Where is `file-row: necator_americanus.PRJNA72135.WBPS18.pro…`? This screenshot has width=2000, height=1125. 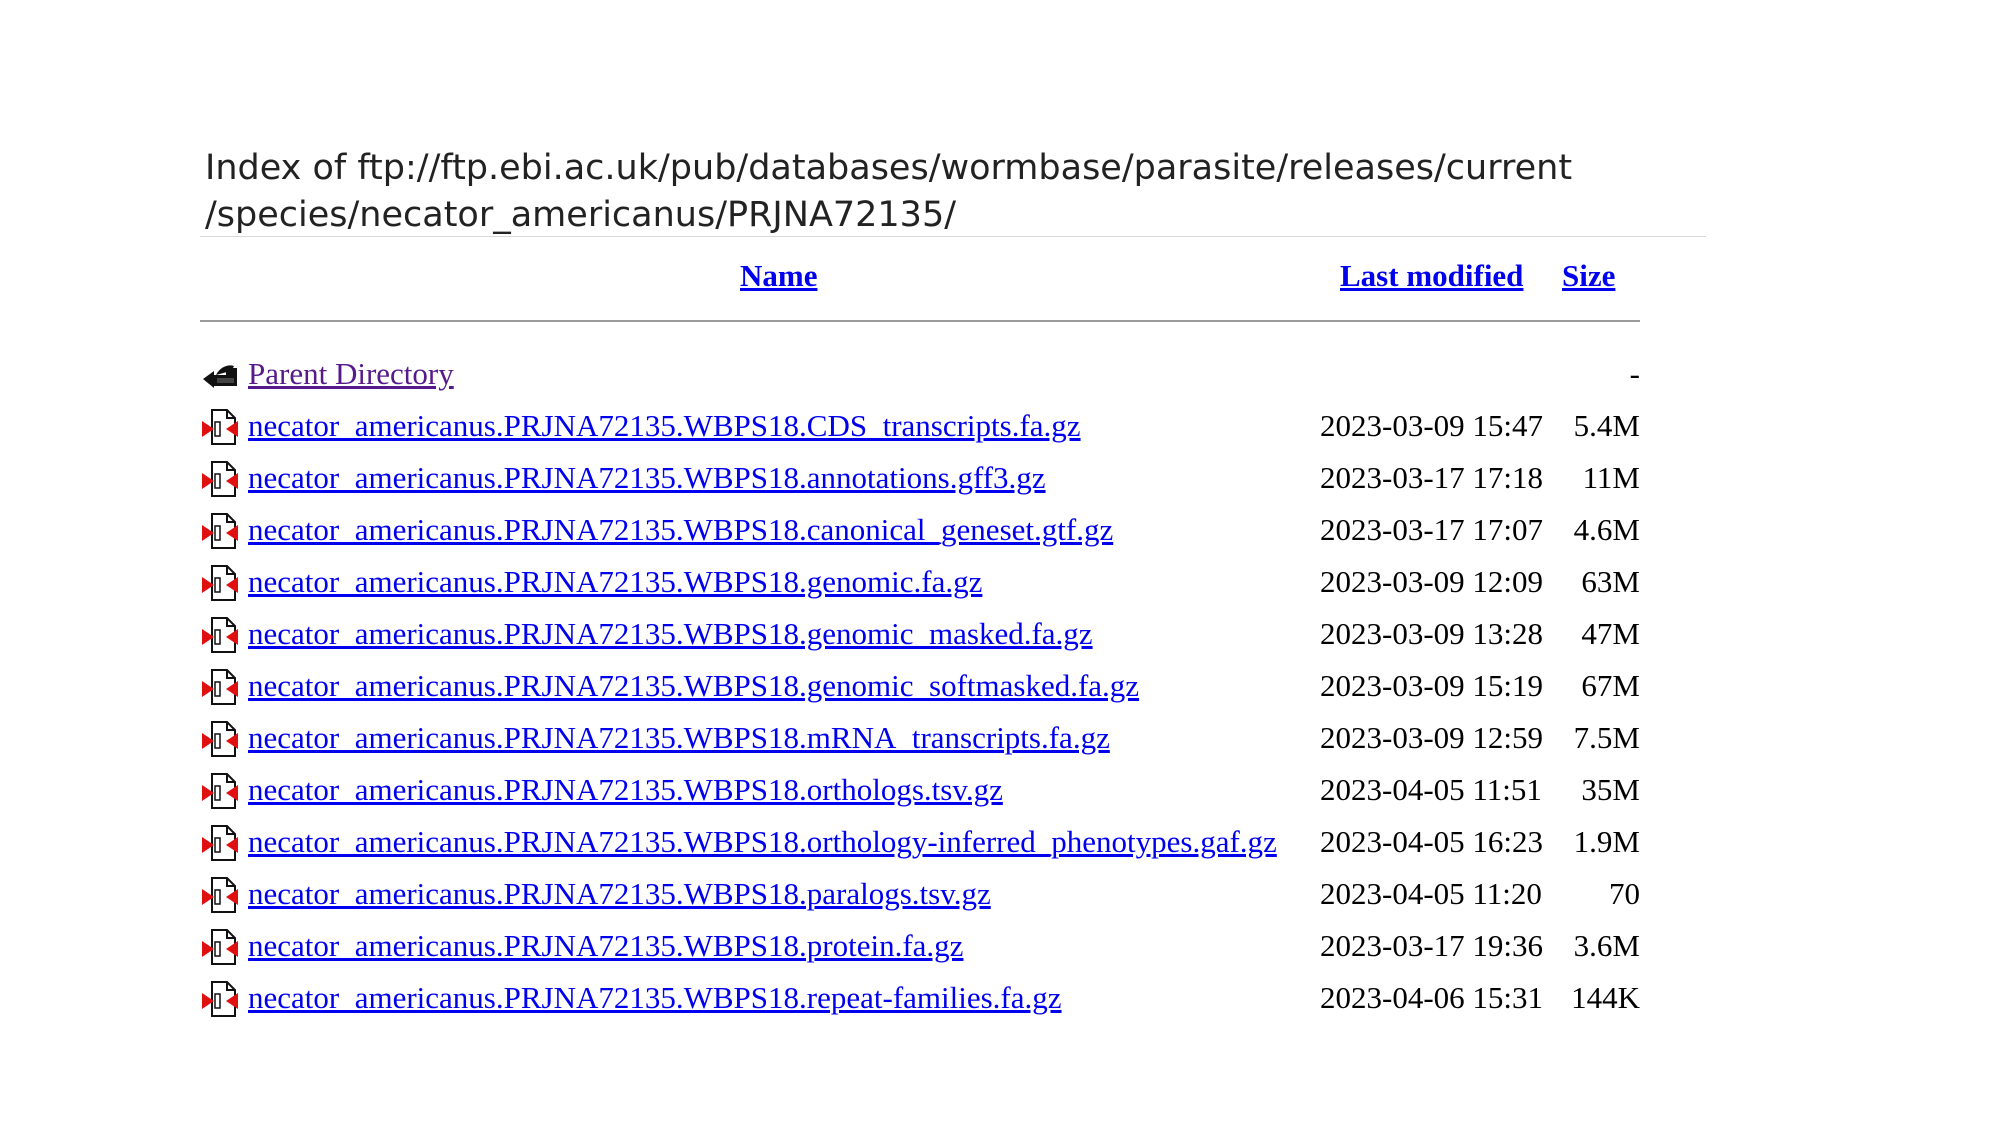 file-row: necator_americanus.PRJNA72135.WBPS18.pro… is located at coordinates (920, 946).